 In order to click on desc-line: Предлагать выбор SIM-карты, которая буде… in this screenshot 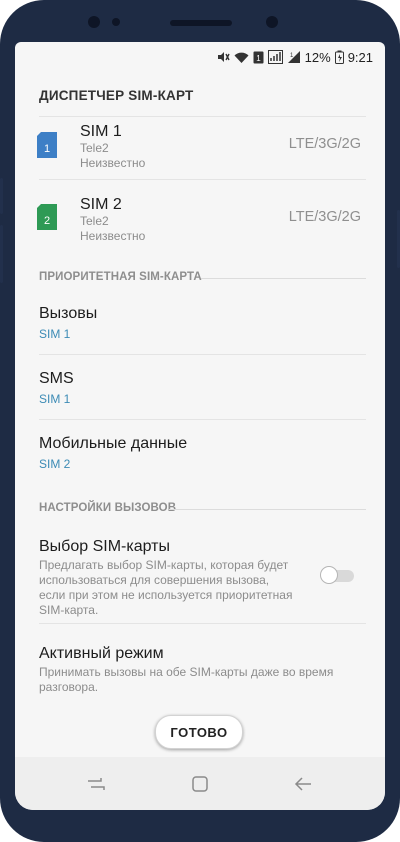, I will do `click(164, 565)`.